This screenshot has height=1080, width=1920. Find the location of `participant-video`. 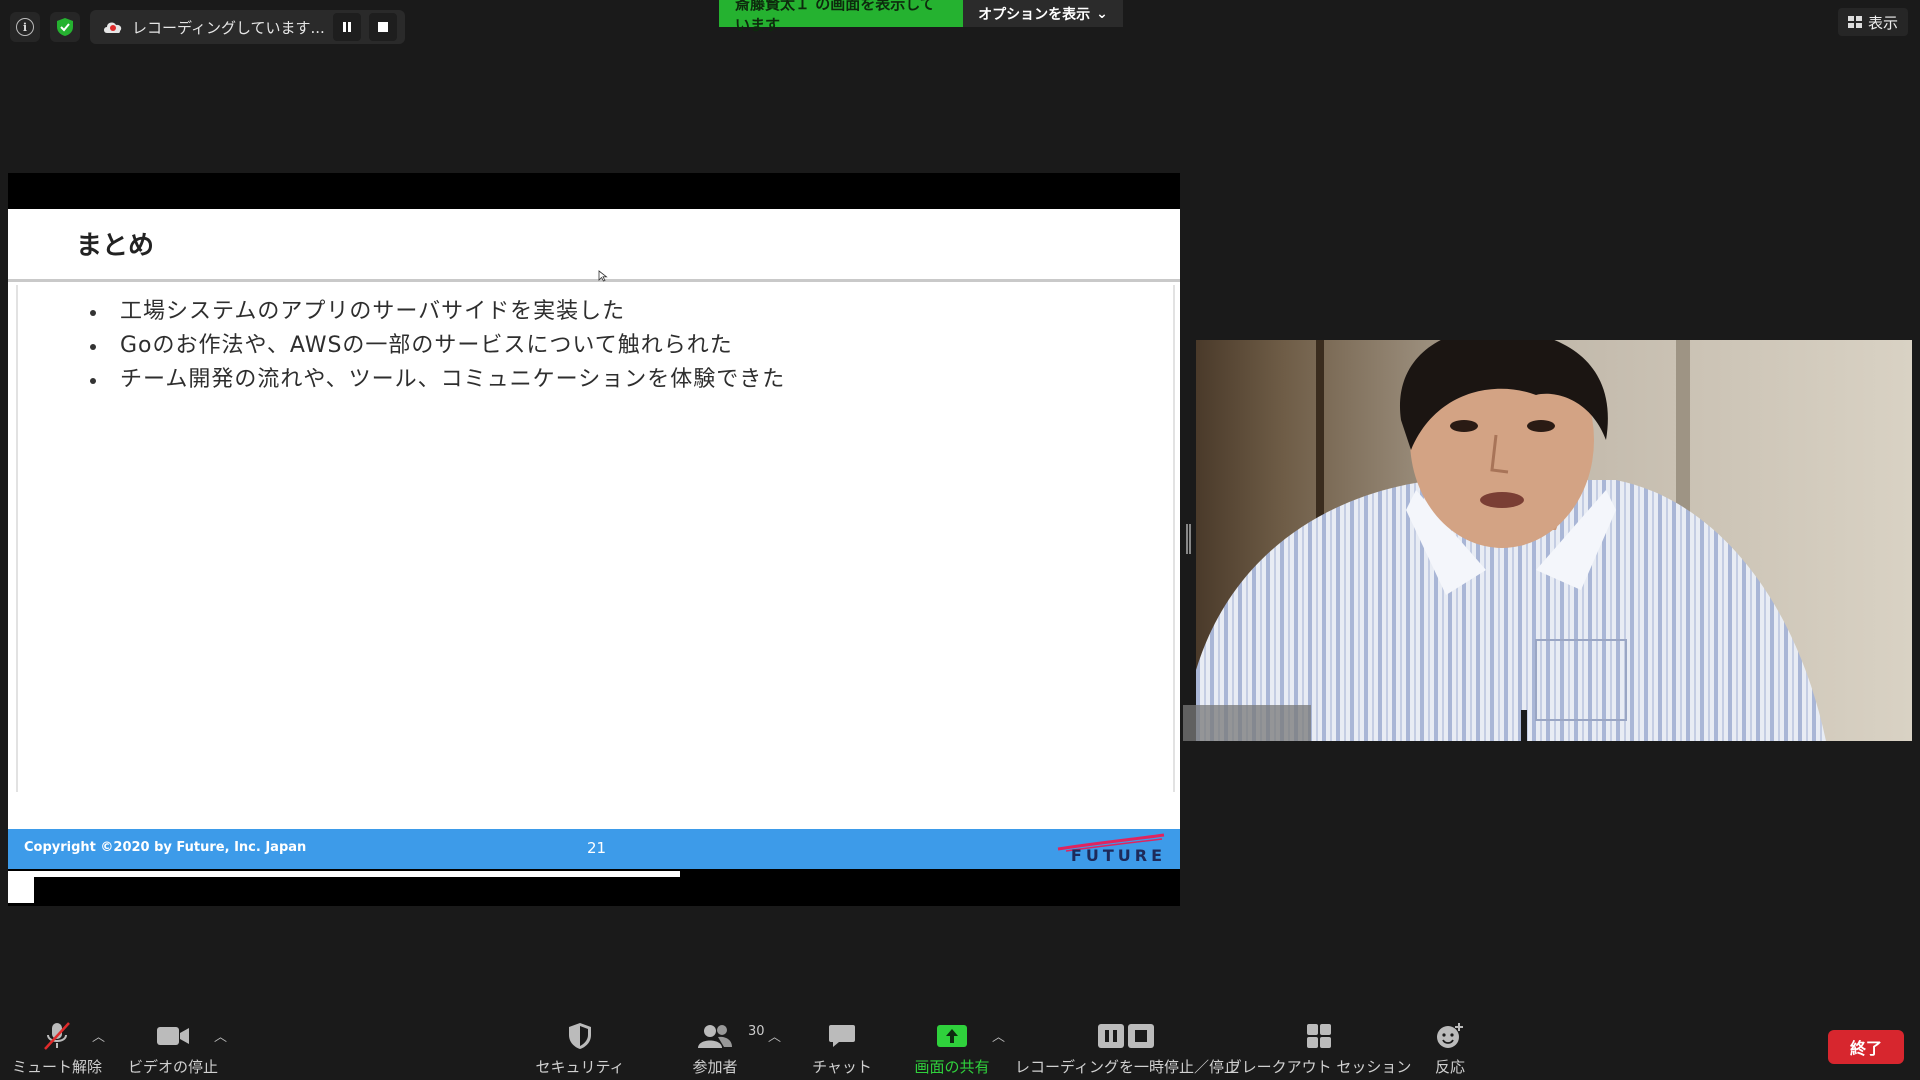

participant-video is located at coordinates (1554, 540).